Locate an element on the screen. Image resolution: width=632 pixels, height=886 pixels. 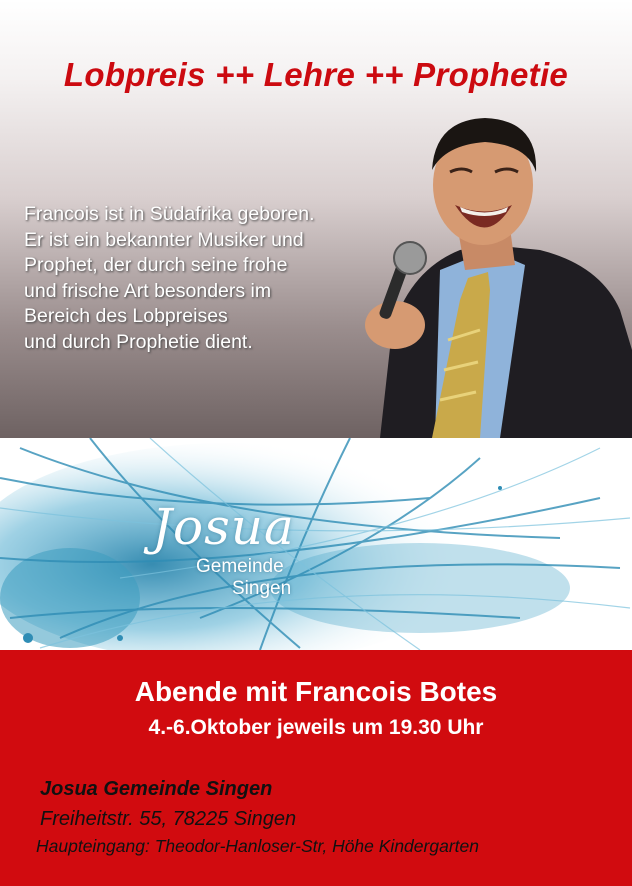
logo-script-text: Josua is located at coordinates (223, 527).